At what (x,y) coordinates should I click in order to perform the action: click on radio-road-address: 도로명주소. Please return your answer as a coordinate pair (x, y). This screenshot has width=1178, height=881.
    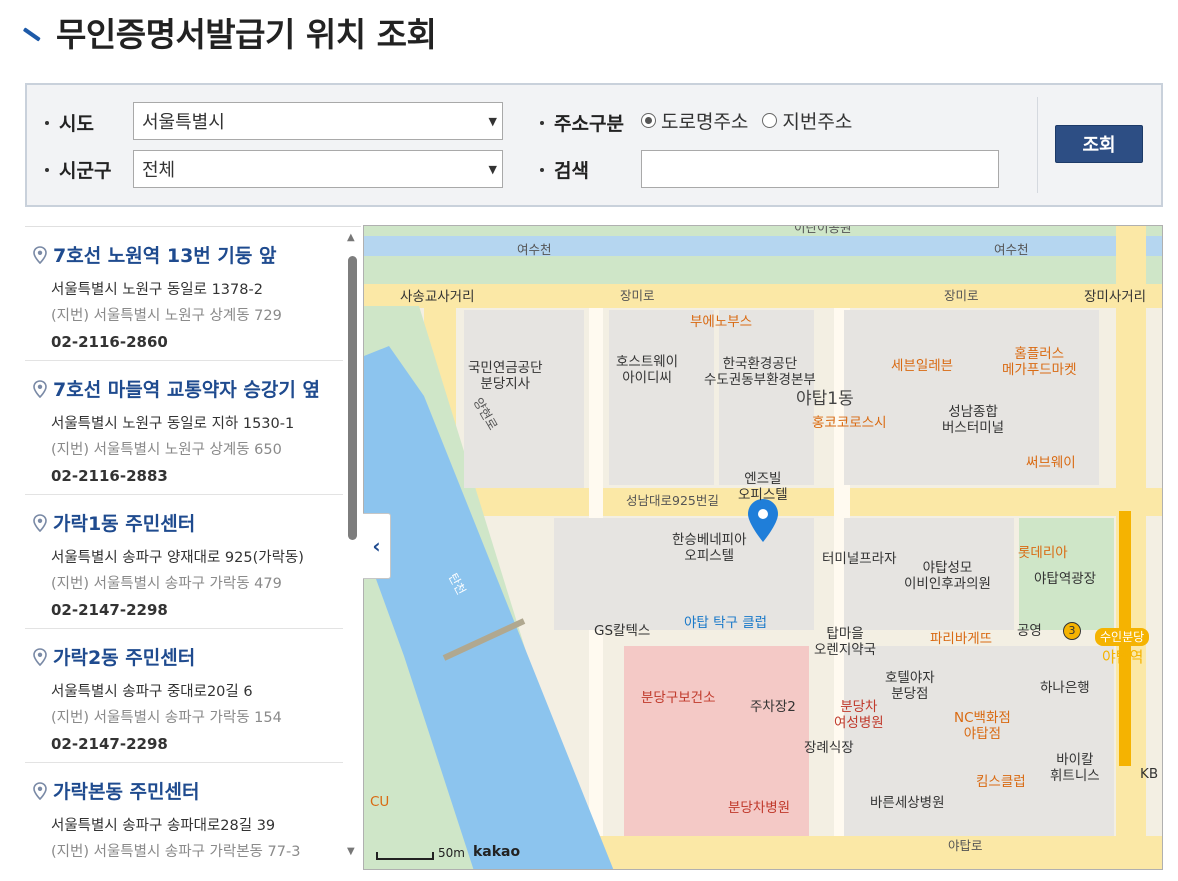
    Looking at the image, I should click on (694, 120).